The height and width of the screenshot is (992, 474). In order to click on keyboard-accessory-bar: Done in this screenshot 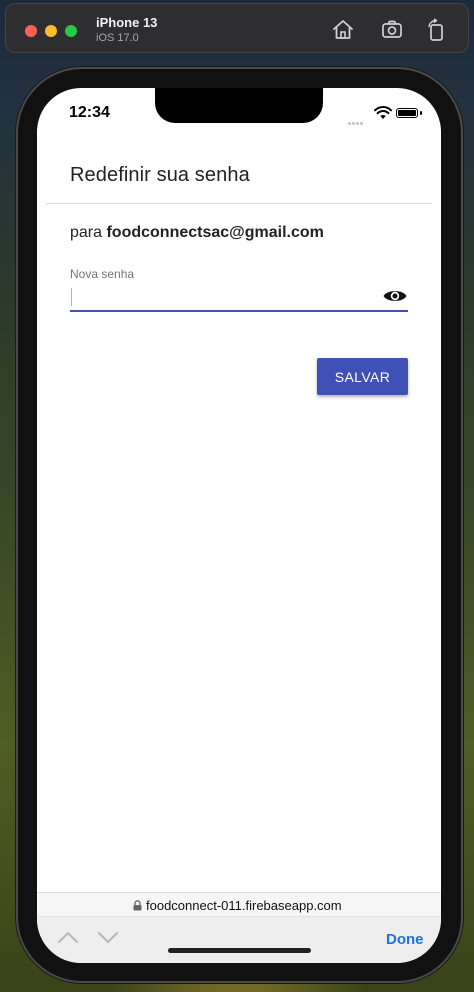, I will do `click(239, 939)`.